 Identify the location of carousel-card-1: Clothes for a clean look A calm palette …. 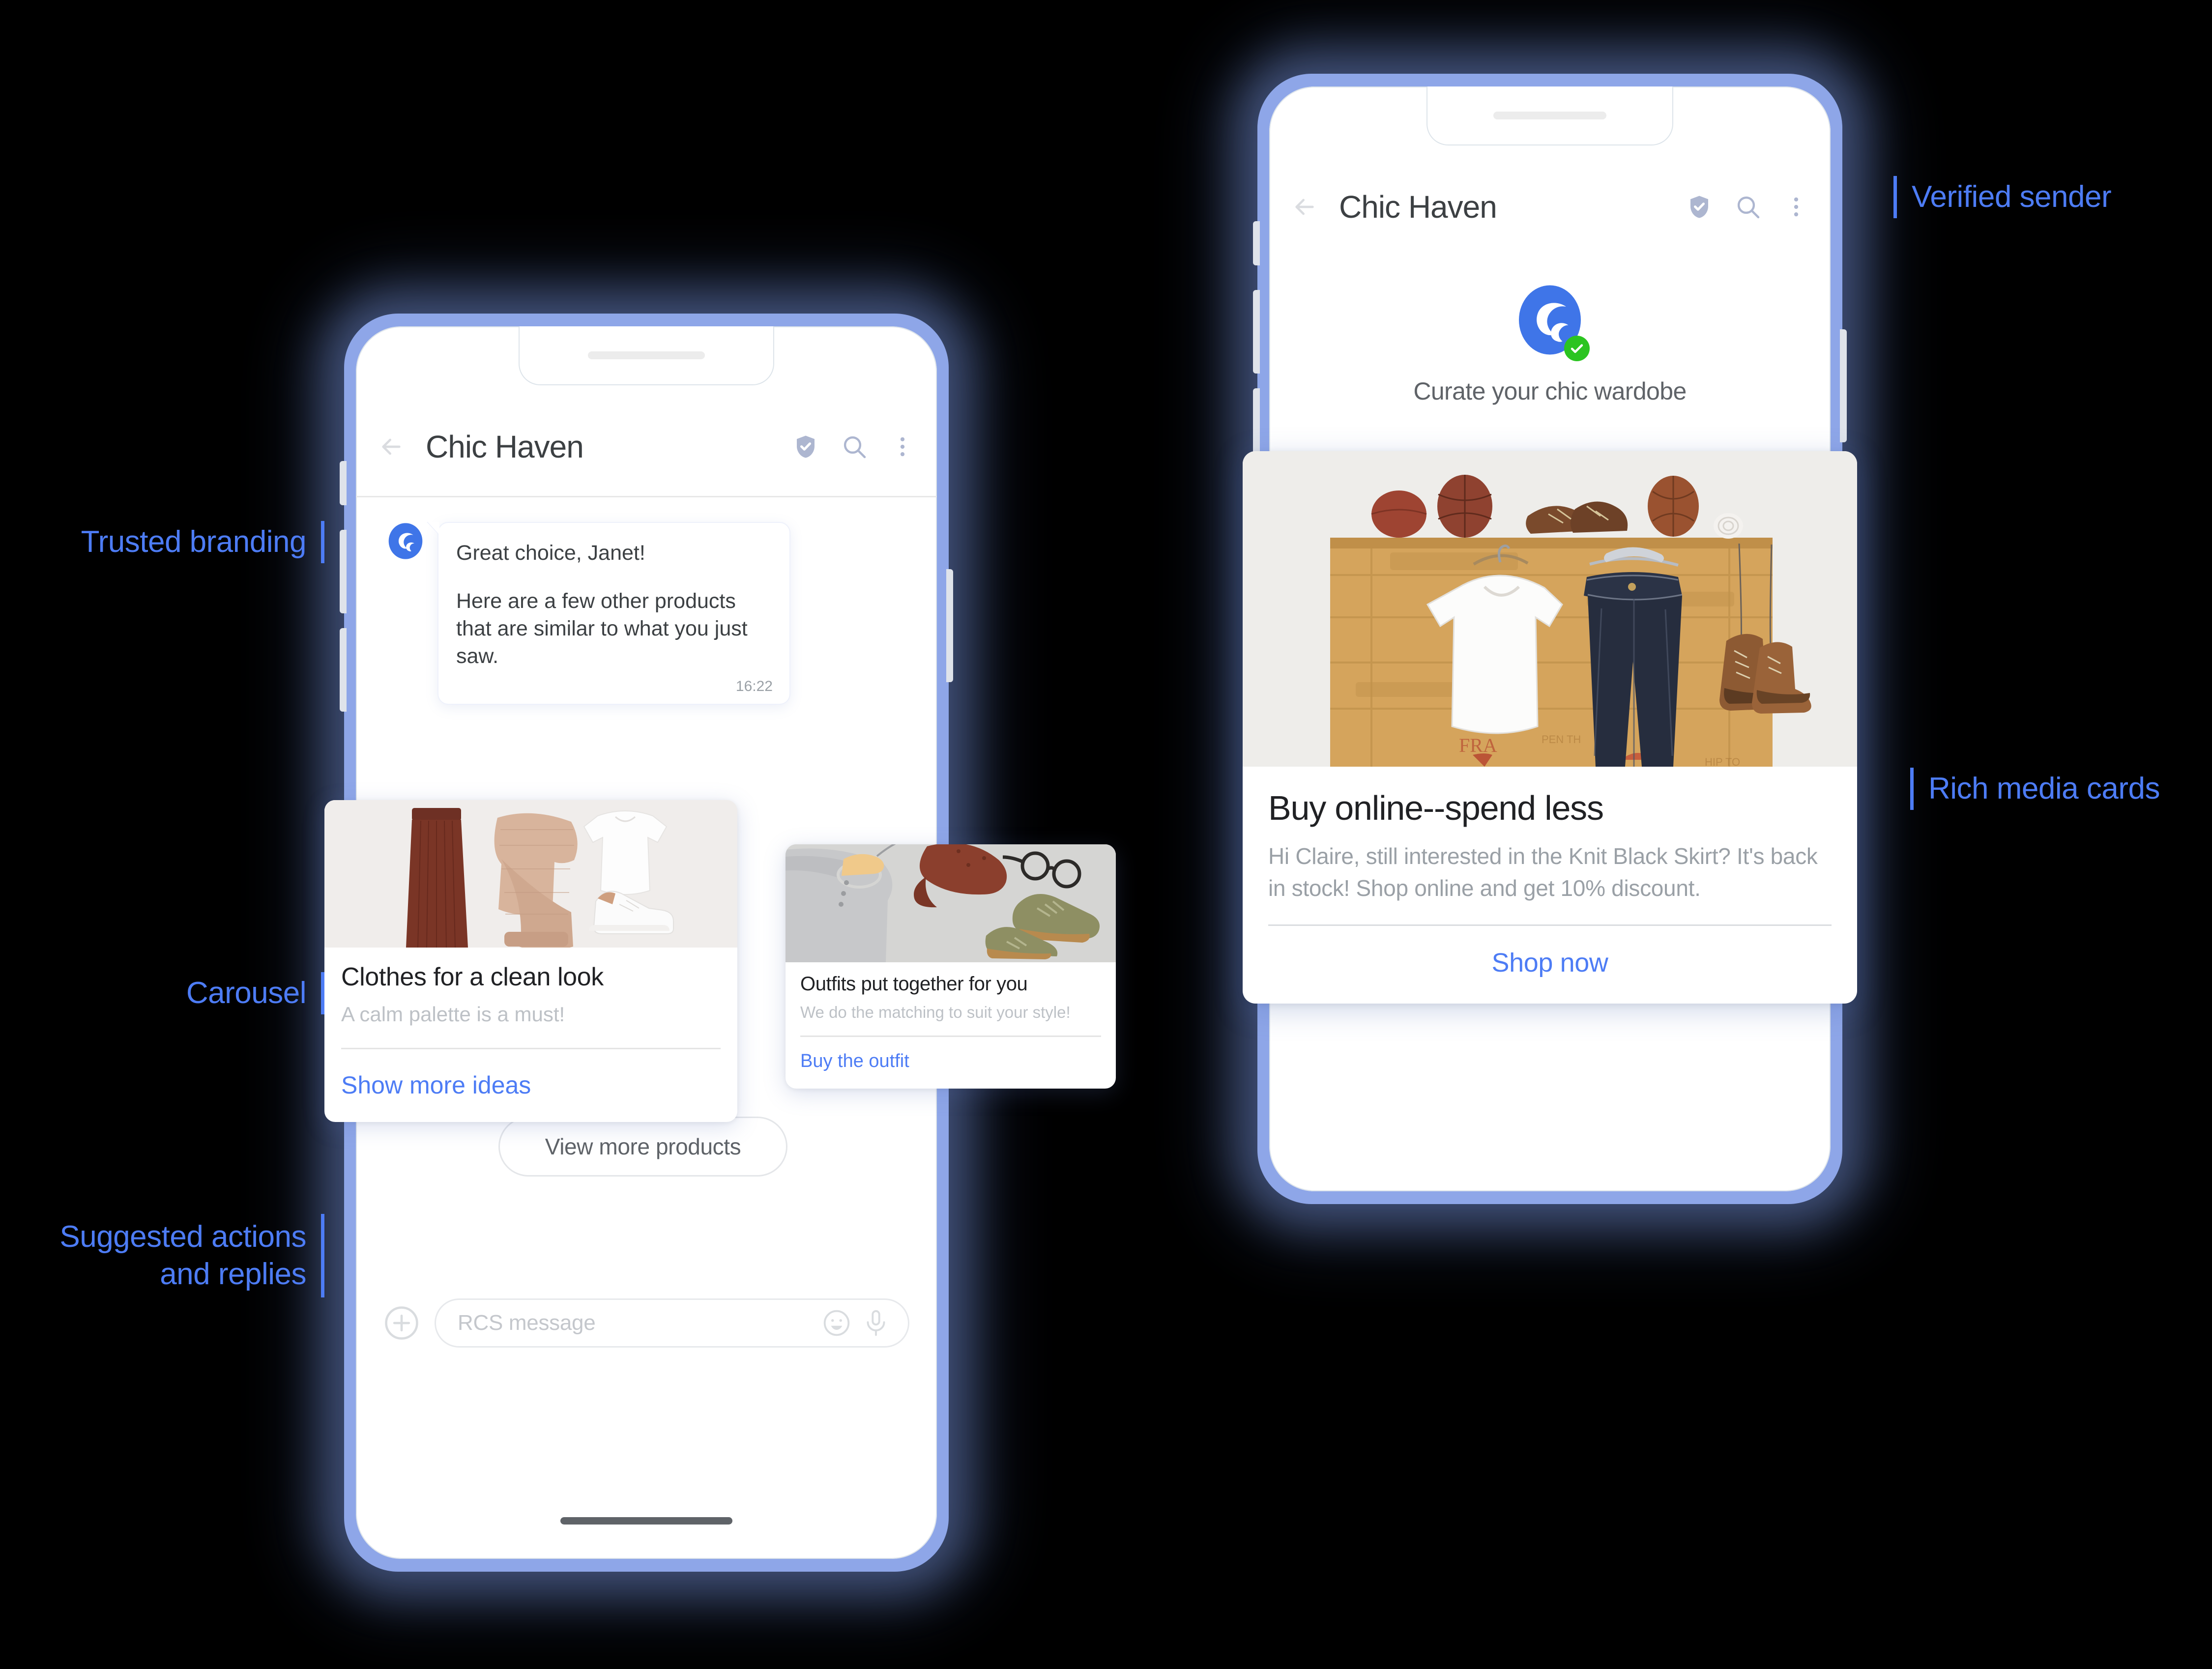
(530, 961).